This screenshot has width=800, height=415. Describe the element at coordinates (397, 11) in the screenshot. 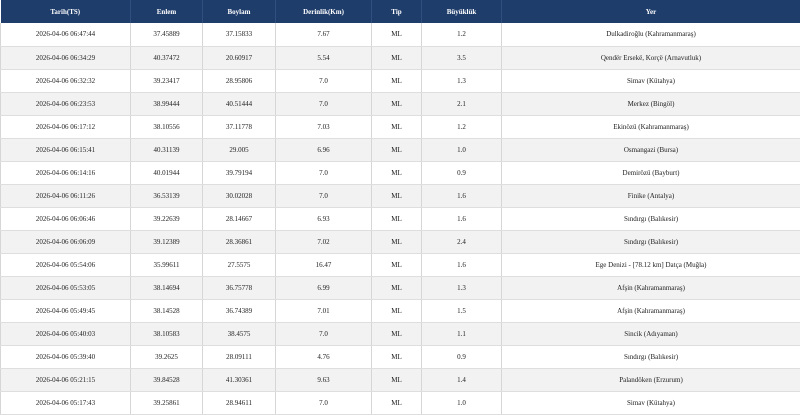

I see `header-type: Tip` at that location.